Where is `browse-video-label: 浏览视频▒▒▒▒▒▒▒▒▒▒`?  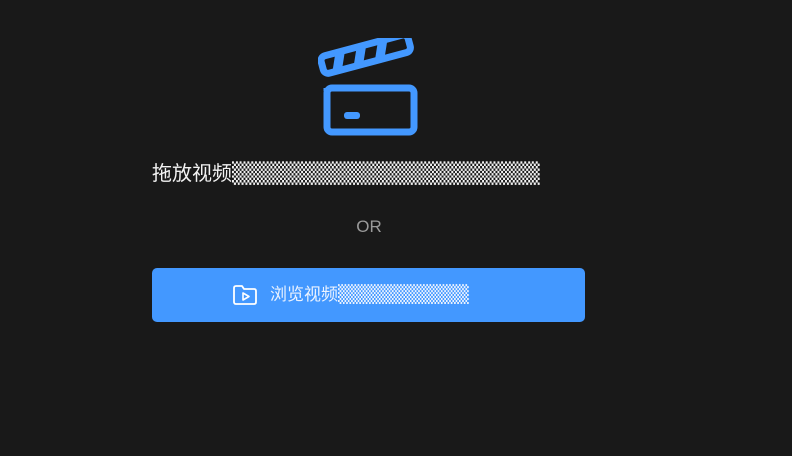
browse-video-label: 浏览视频▒▒▒▒▒▒▒▒▒▒ is located at coordinates (369, 295).